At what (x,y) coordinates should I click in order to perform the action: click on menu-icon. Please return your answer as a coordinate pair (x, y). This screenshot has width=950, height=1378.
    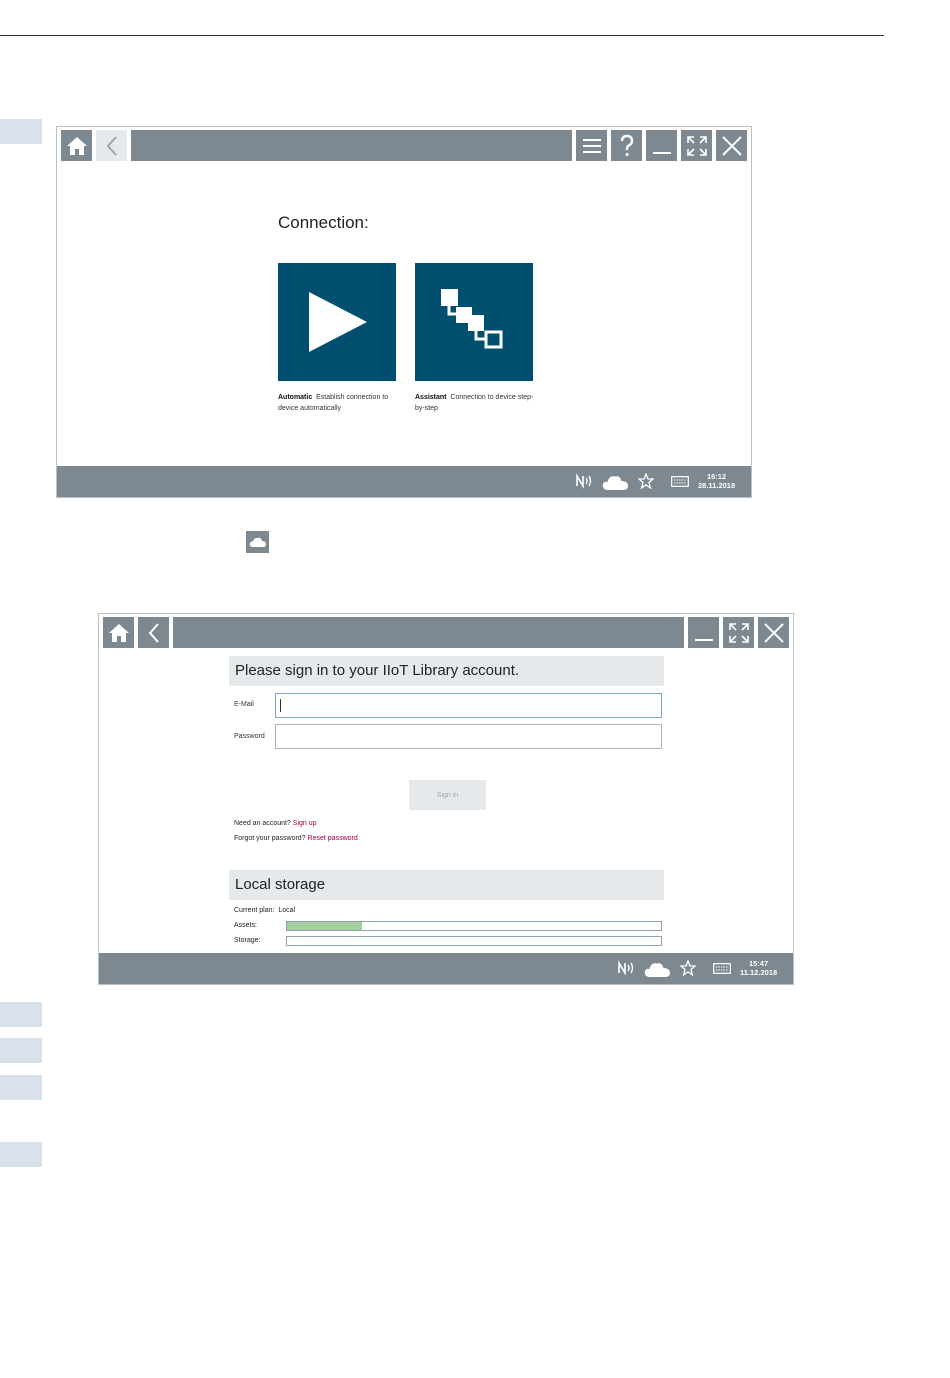
    Looking at the image, I should click on (591, 145).